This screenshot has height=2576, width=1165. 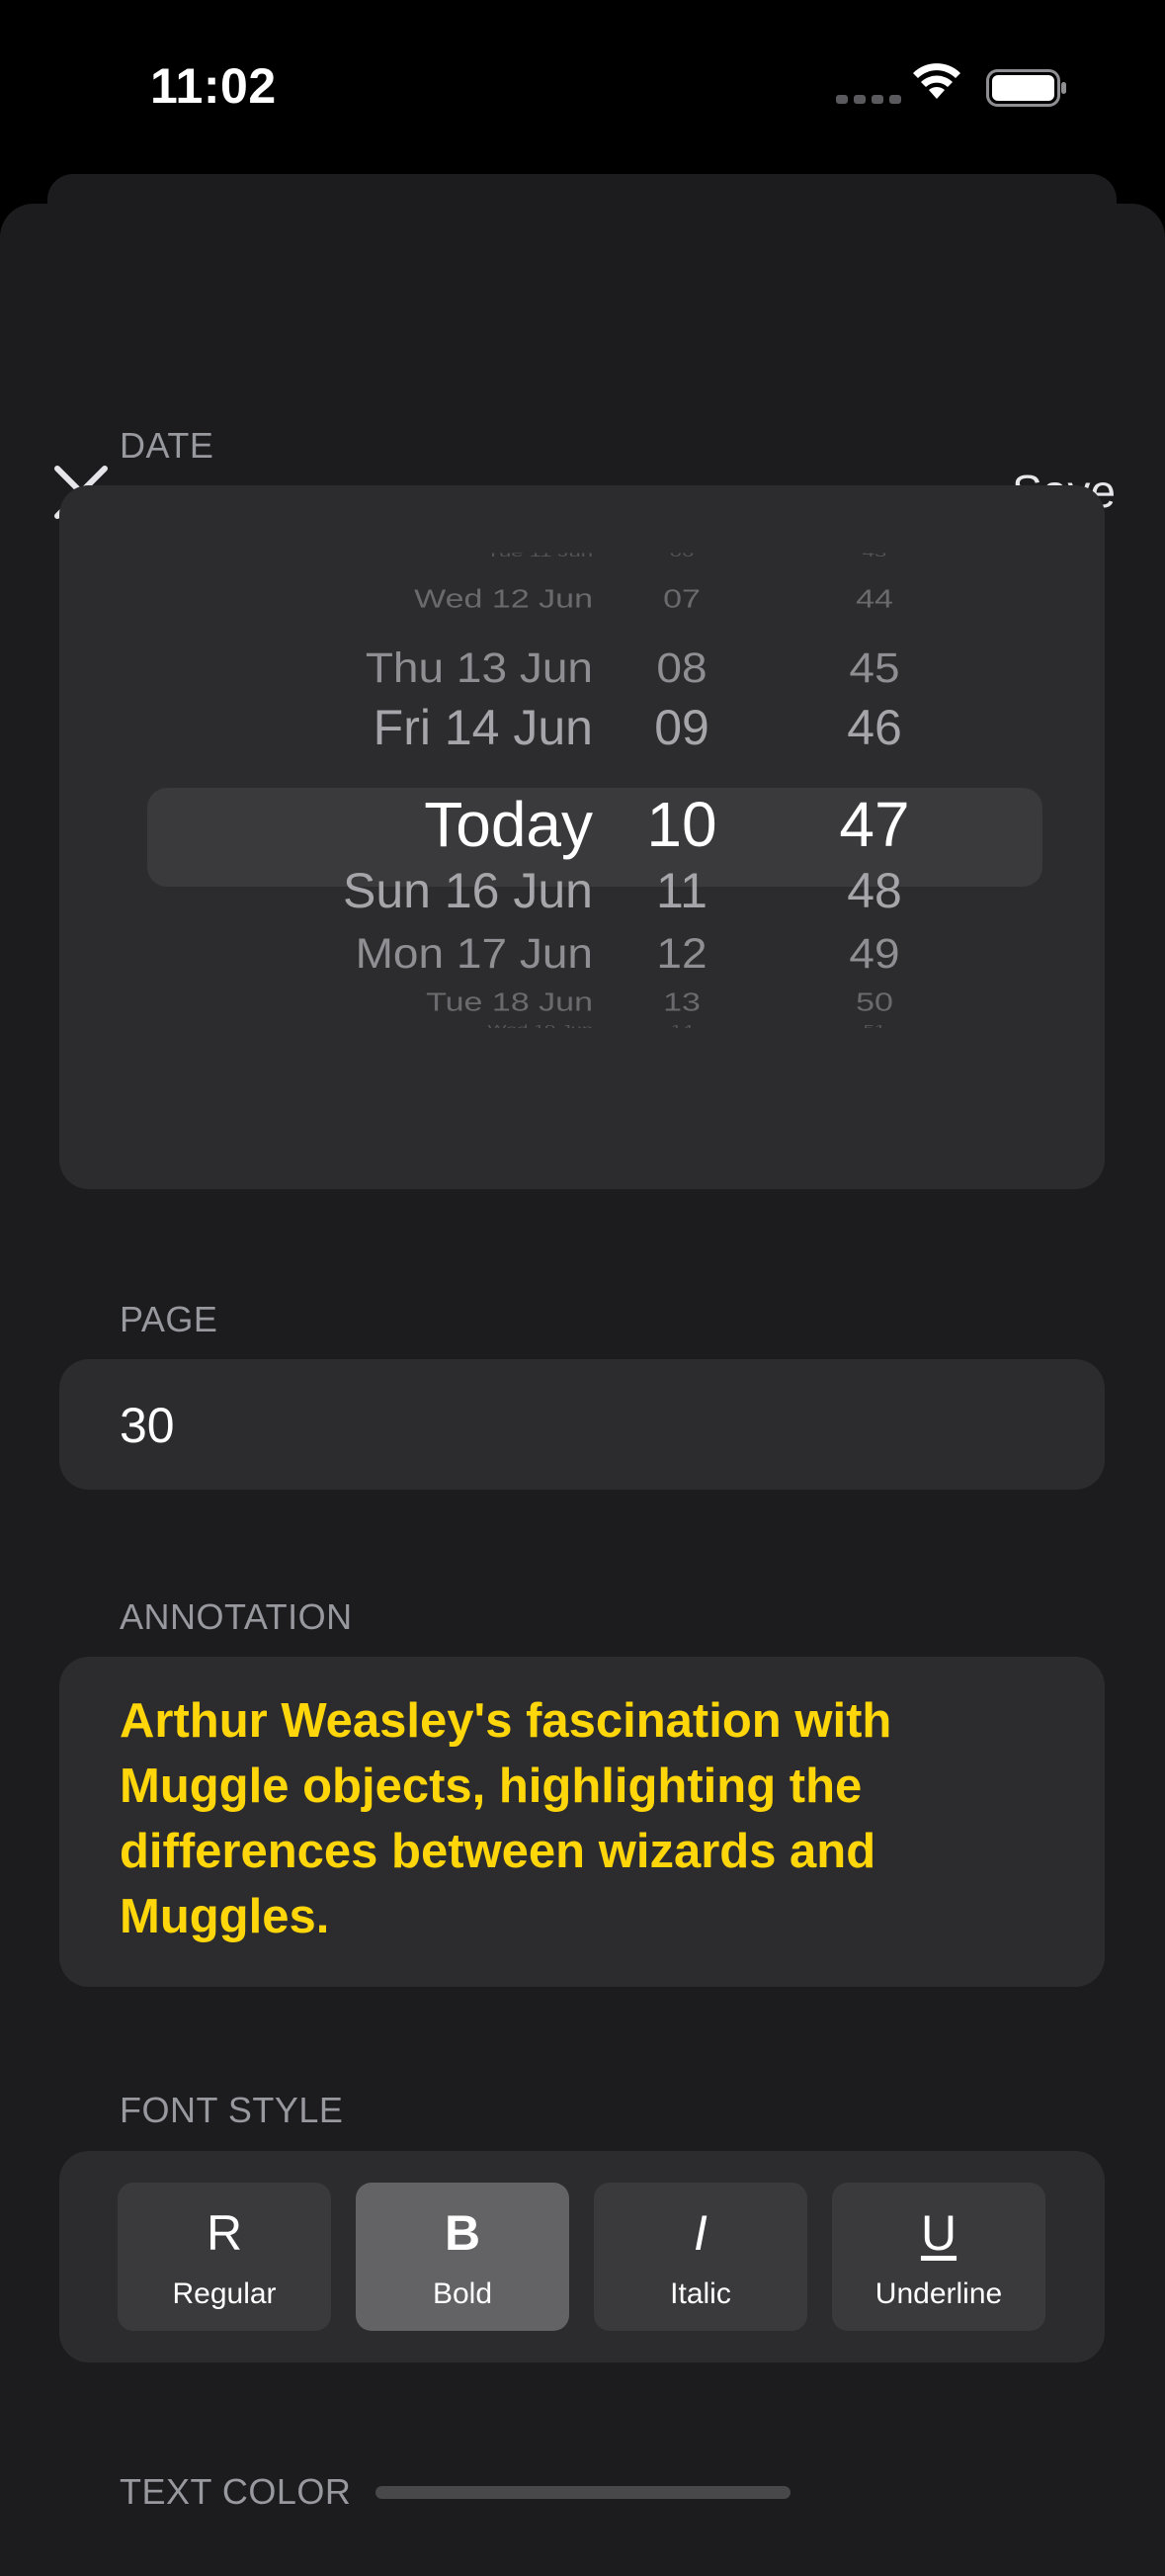 What do you see at coordinates (326, 668) in the screenshot?
I see `picker-row: Thu 13 Jun` at bounding box center [326, 668].